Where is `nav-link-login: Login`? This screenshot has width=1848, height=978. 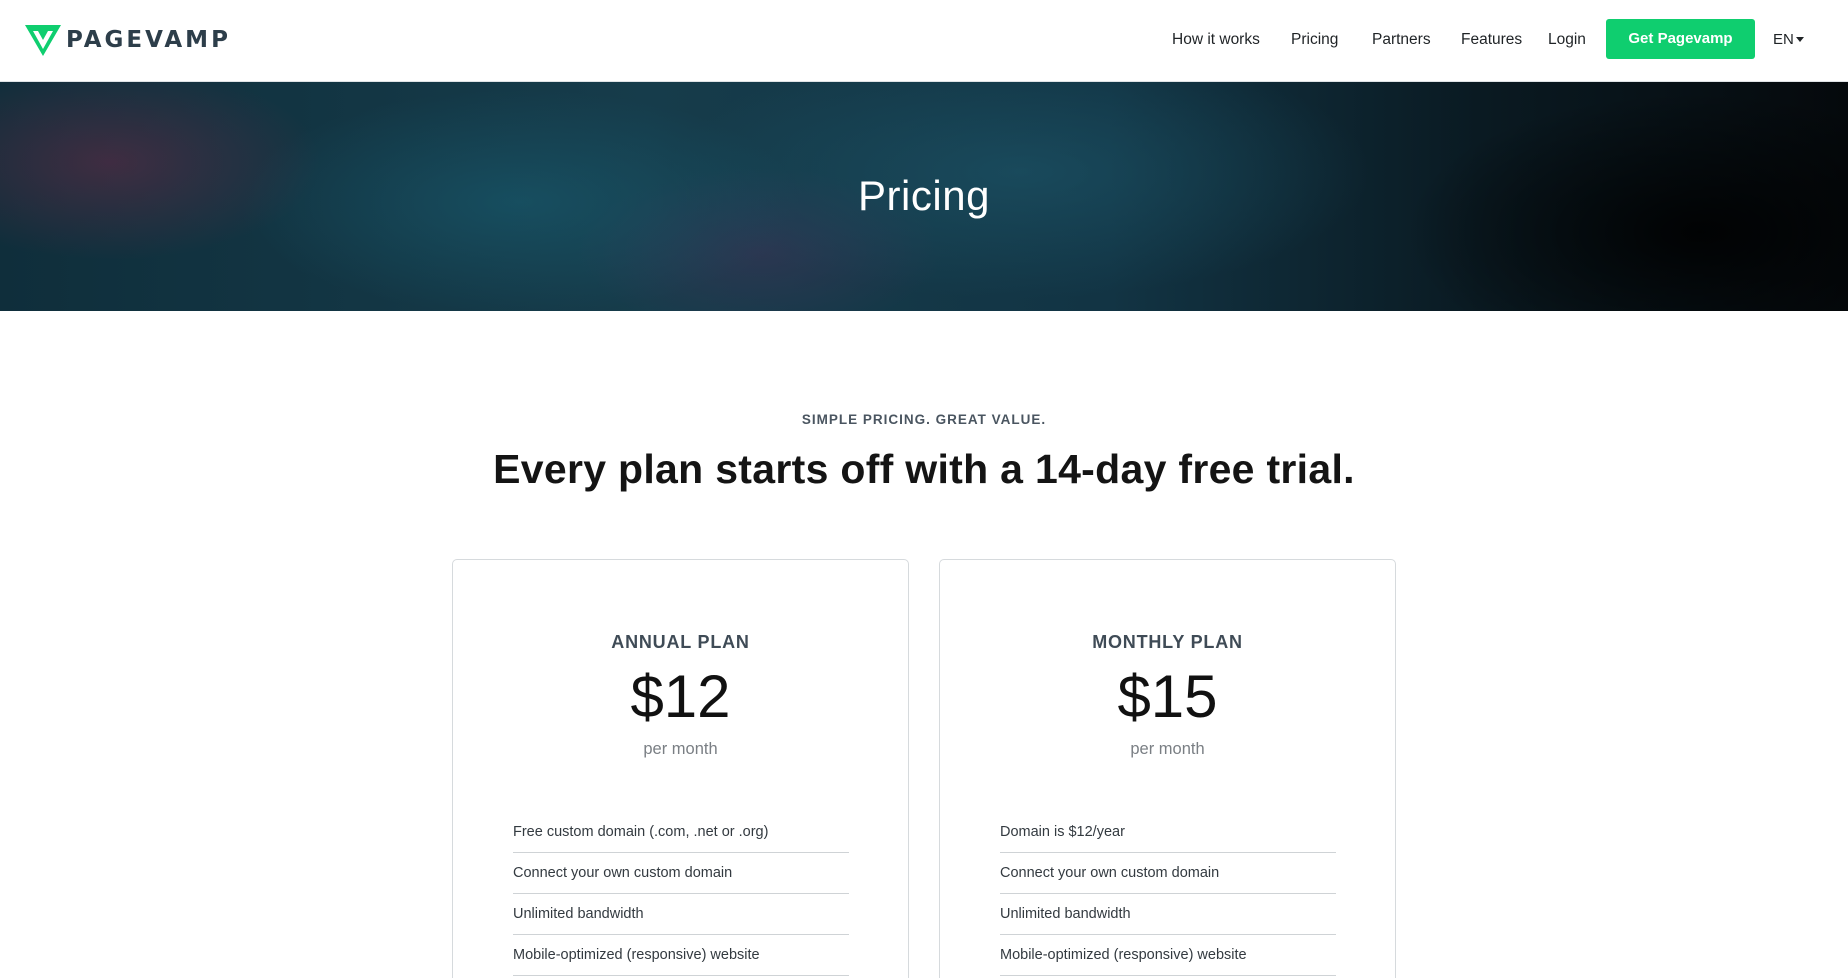
nav-link-login: Login is located at coordinates (1567, 40).